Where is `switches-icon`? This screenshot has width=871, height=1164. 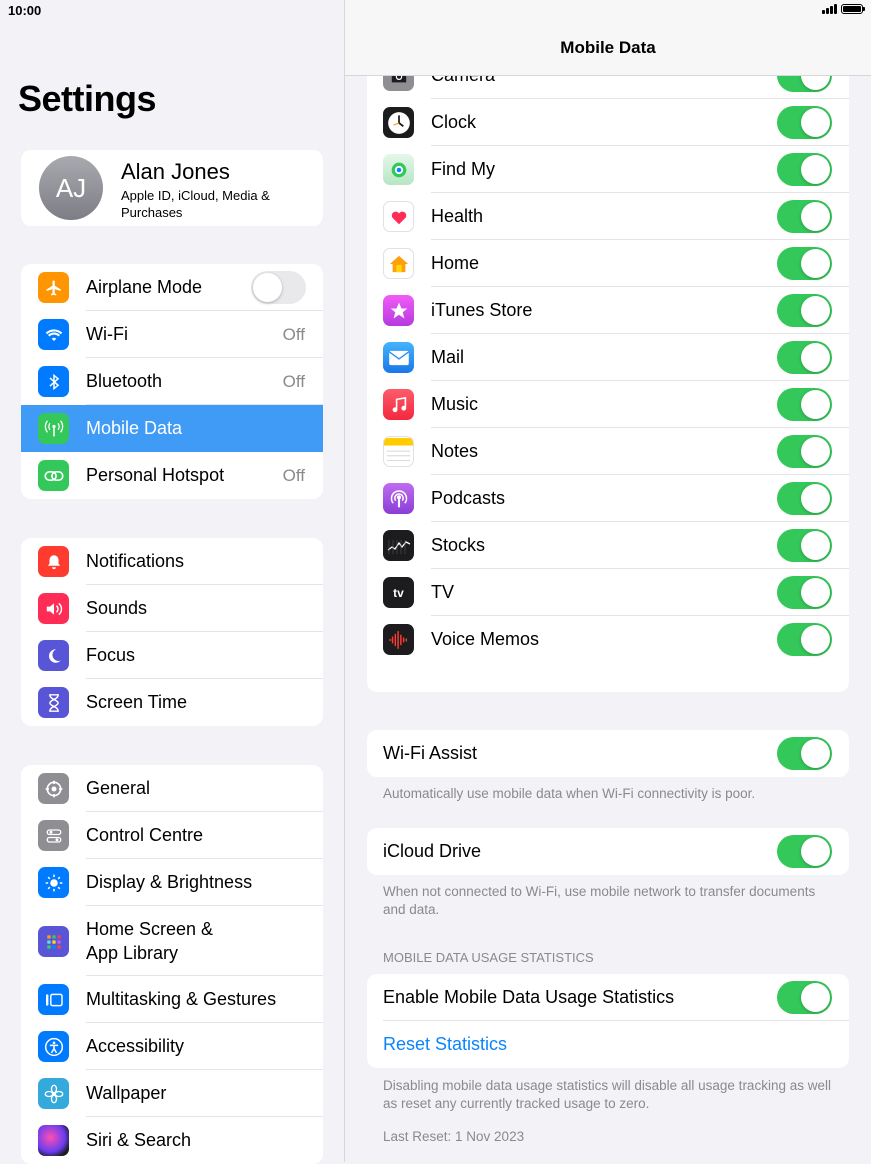 switches-icon is located at coordinates (53, 835).